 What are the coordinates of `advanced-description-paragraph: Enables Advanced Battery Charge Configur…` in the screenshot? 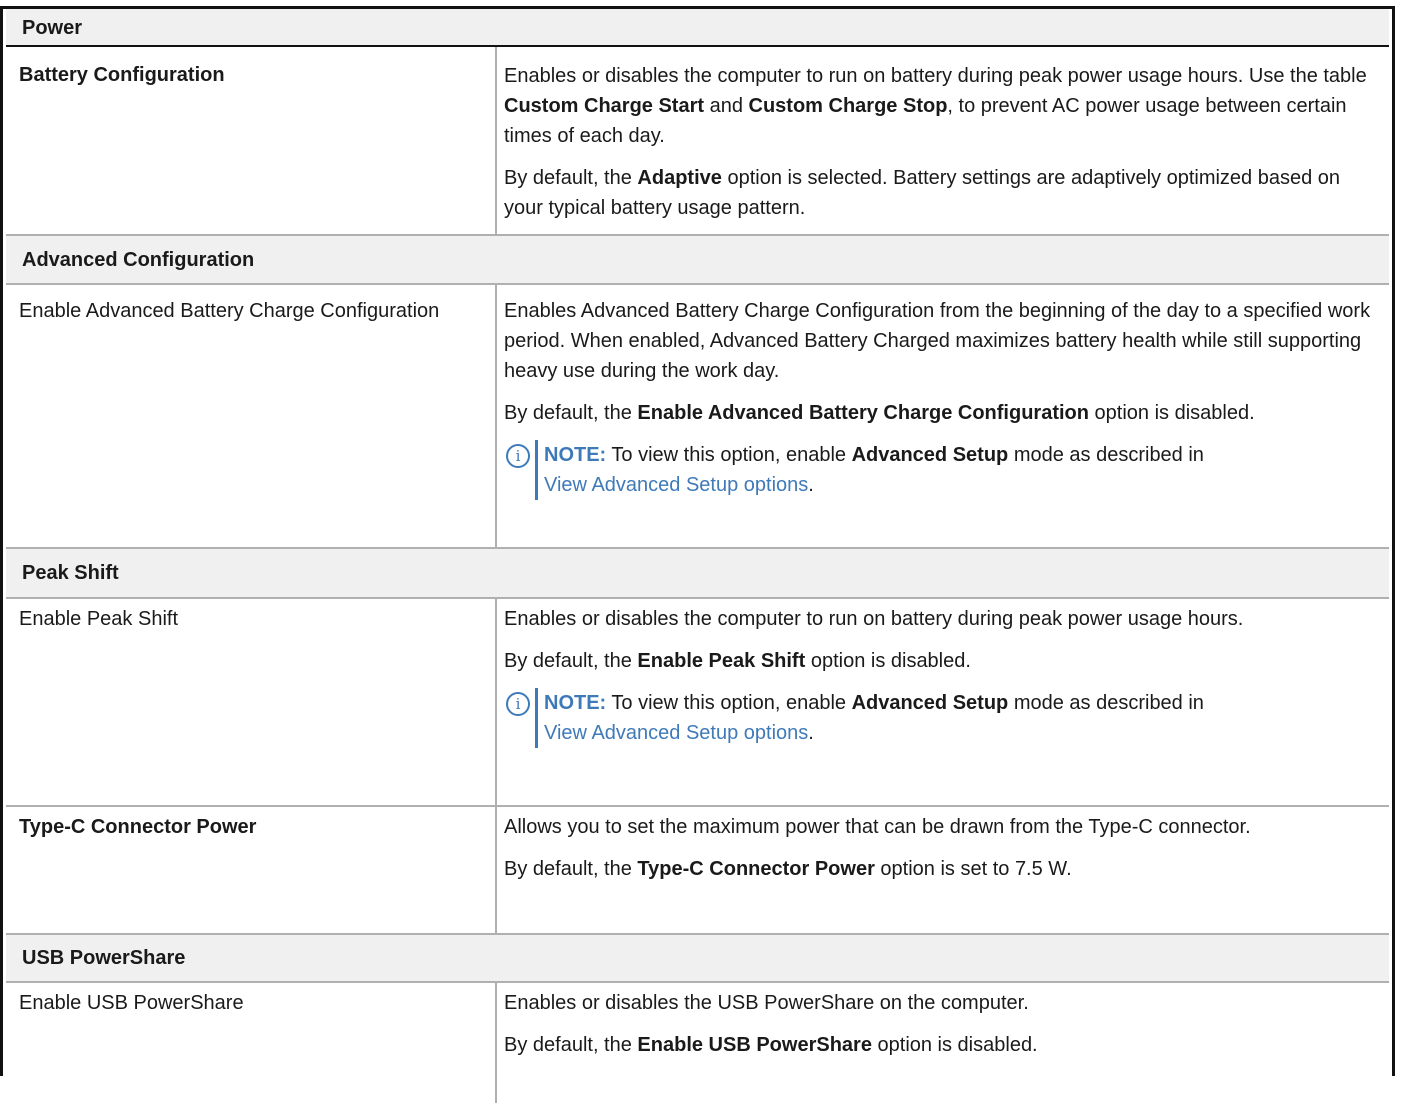 It's located at (937, 341).